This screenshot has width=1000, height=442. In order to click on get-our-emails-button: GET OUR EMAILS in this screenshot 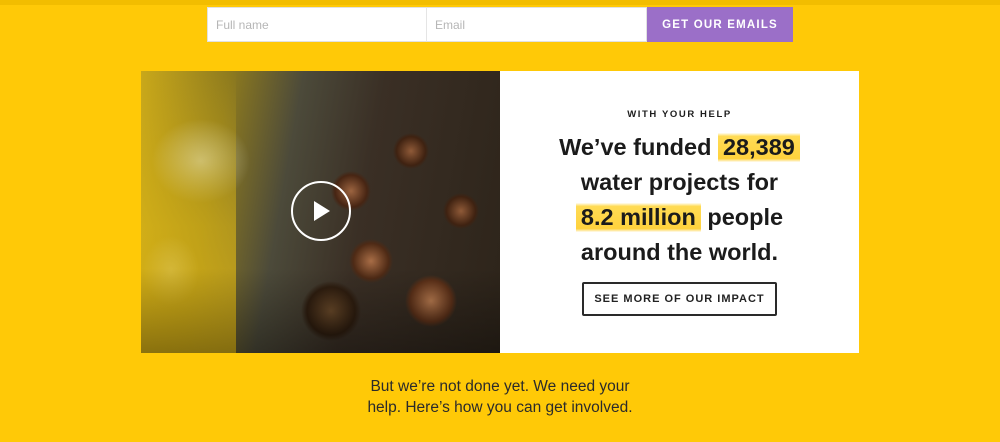, I will do `click(720, 24)`.